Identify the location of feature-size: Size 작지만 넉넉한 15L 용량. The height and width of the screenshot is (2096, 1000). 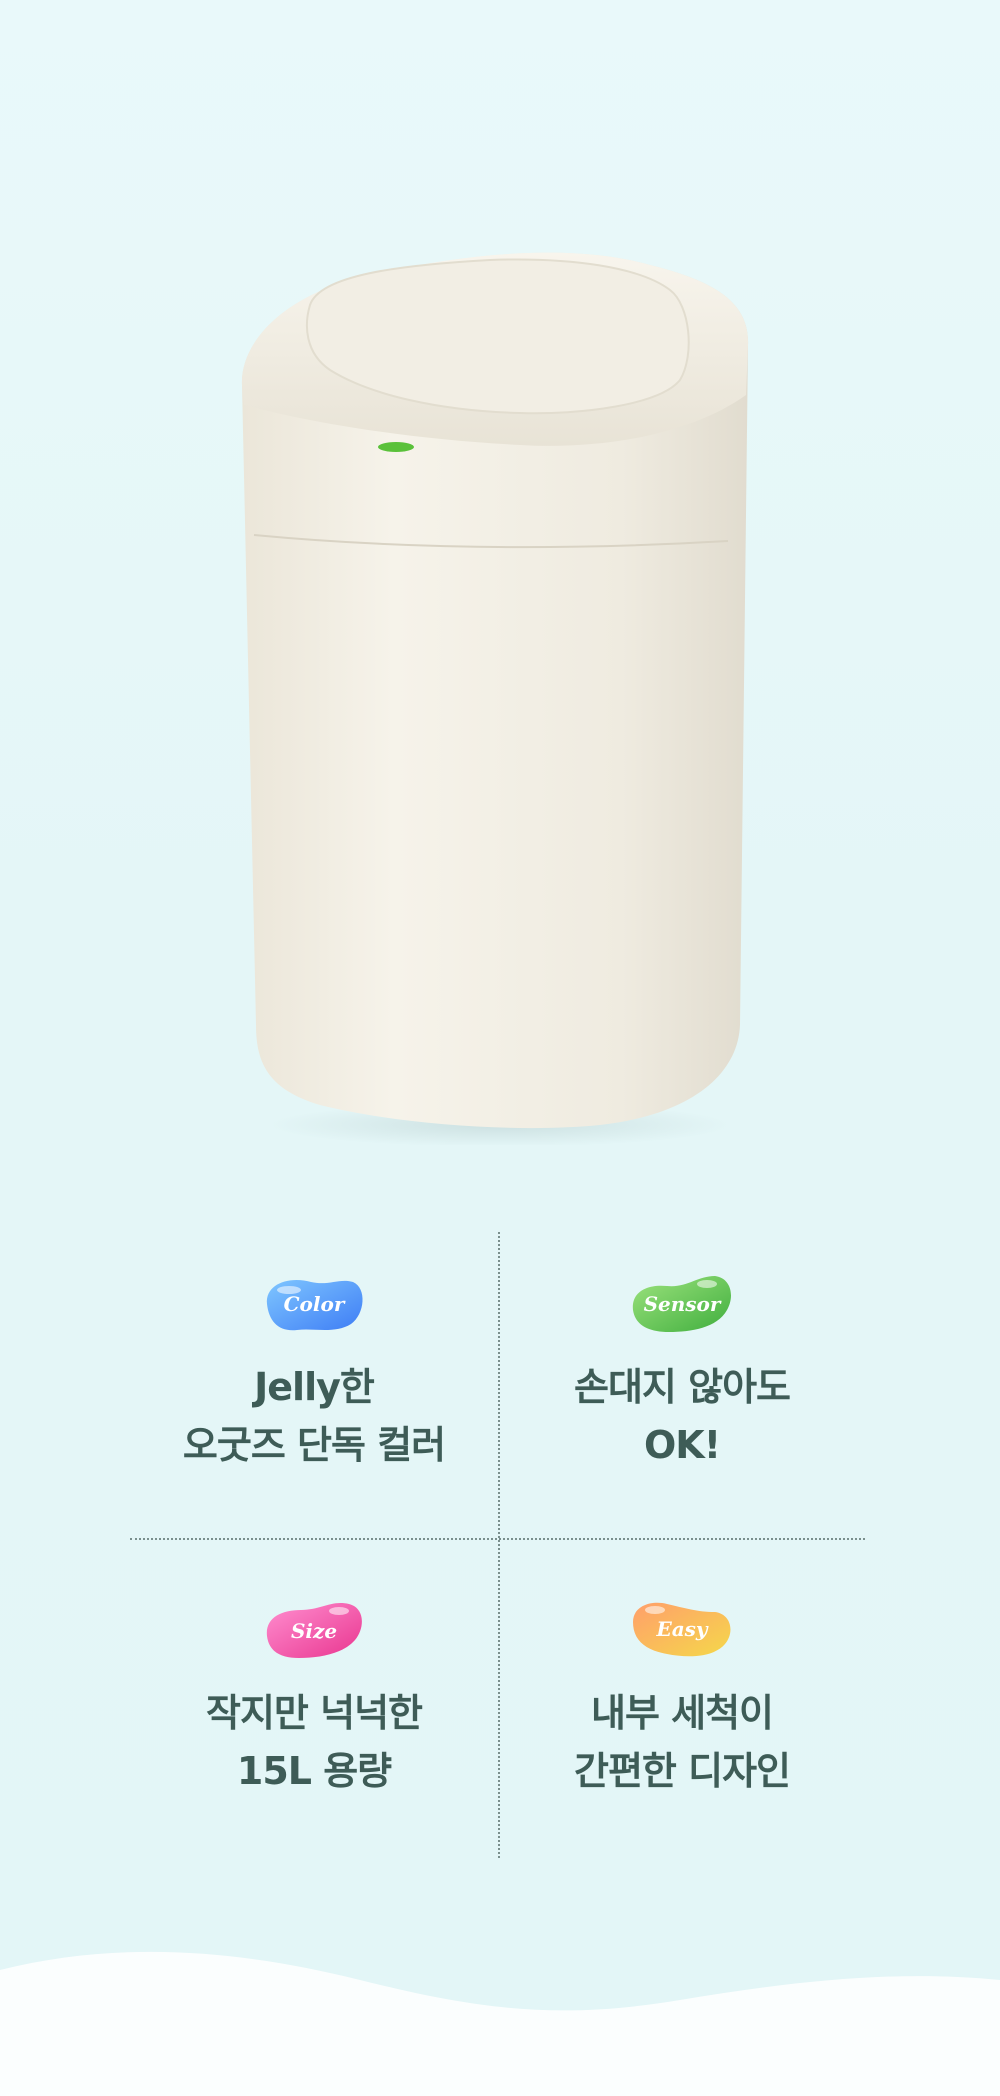
(314, 1698).